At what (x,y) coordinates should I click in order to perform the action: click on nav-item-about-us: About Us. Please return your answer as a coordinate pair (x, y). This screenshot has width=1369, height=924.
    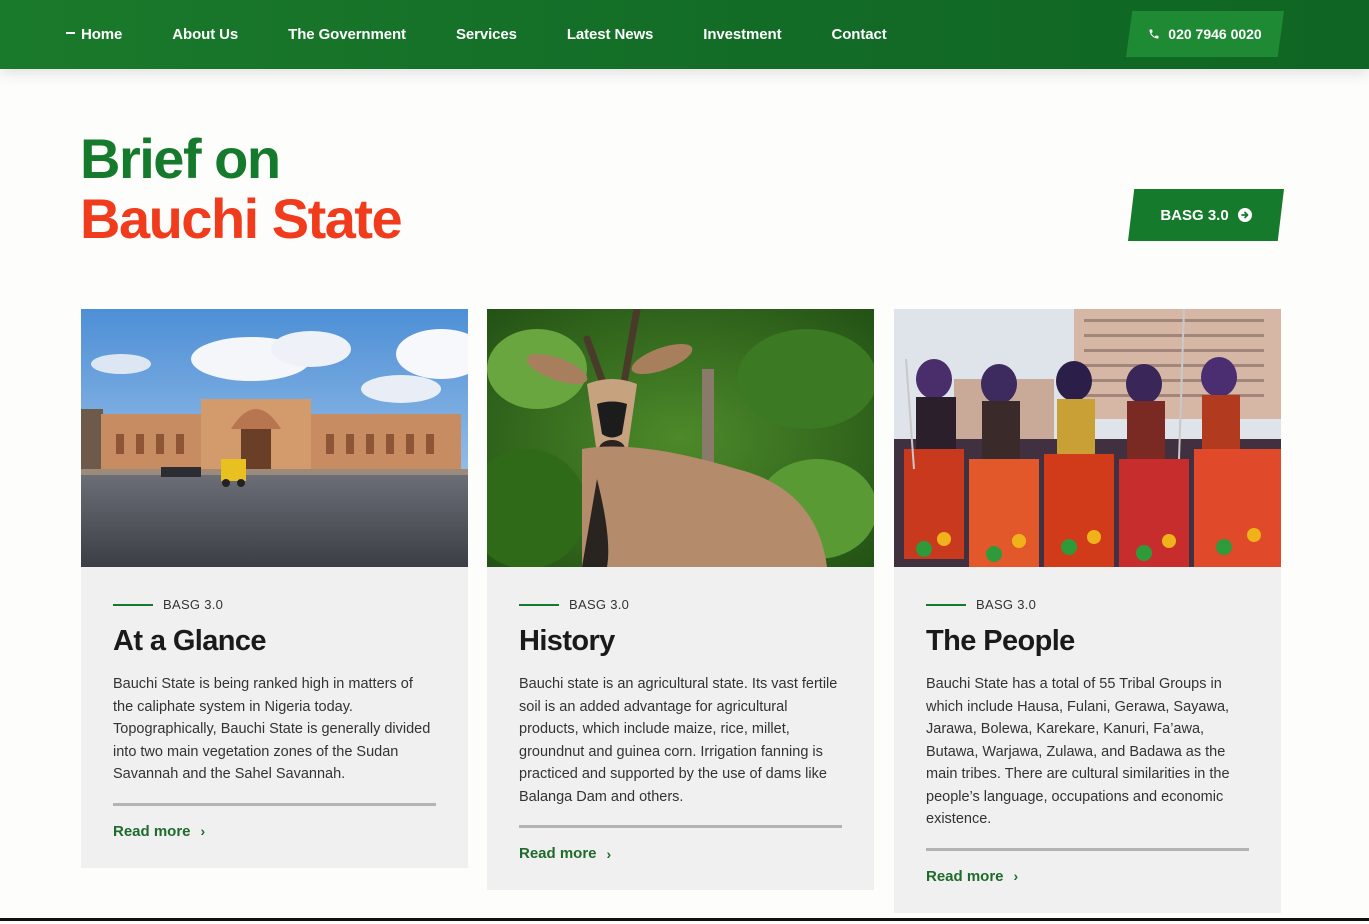
    Looking at the image, I should click on (205, 34).